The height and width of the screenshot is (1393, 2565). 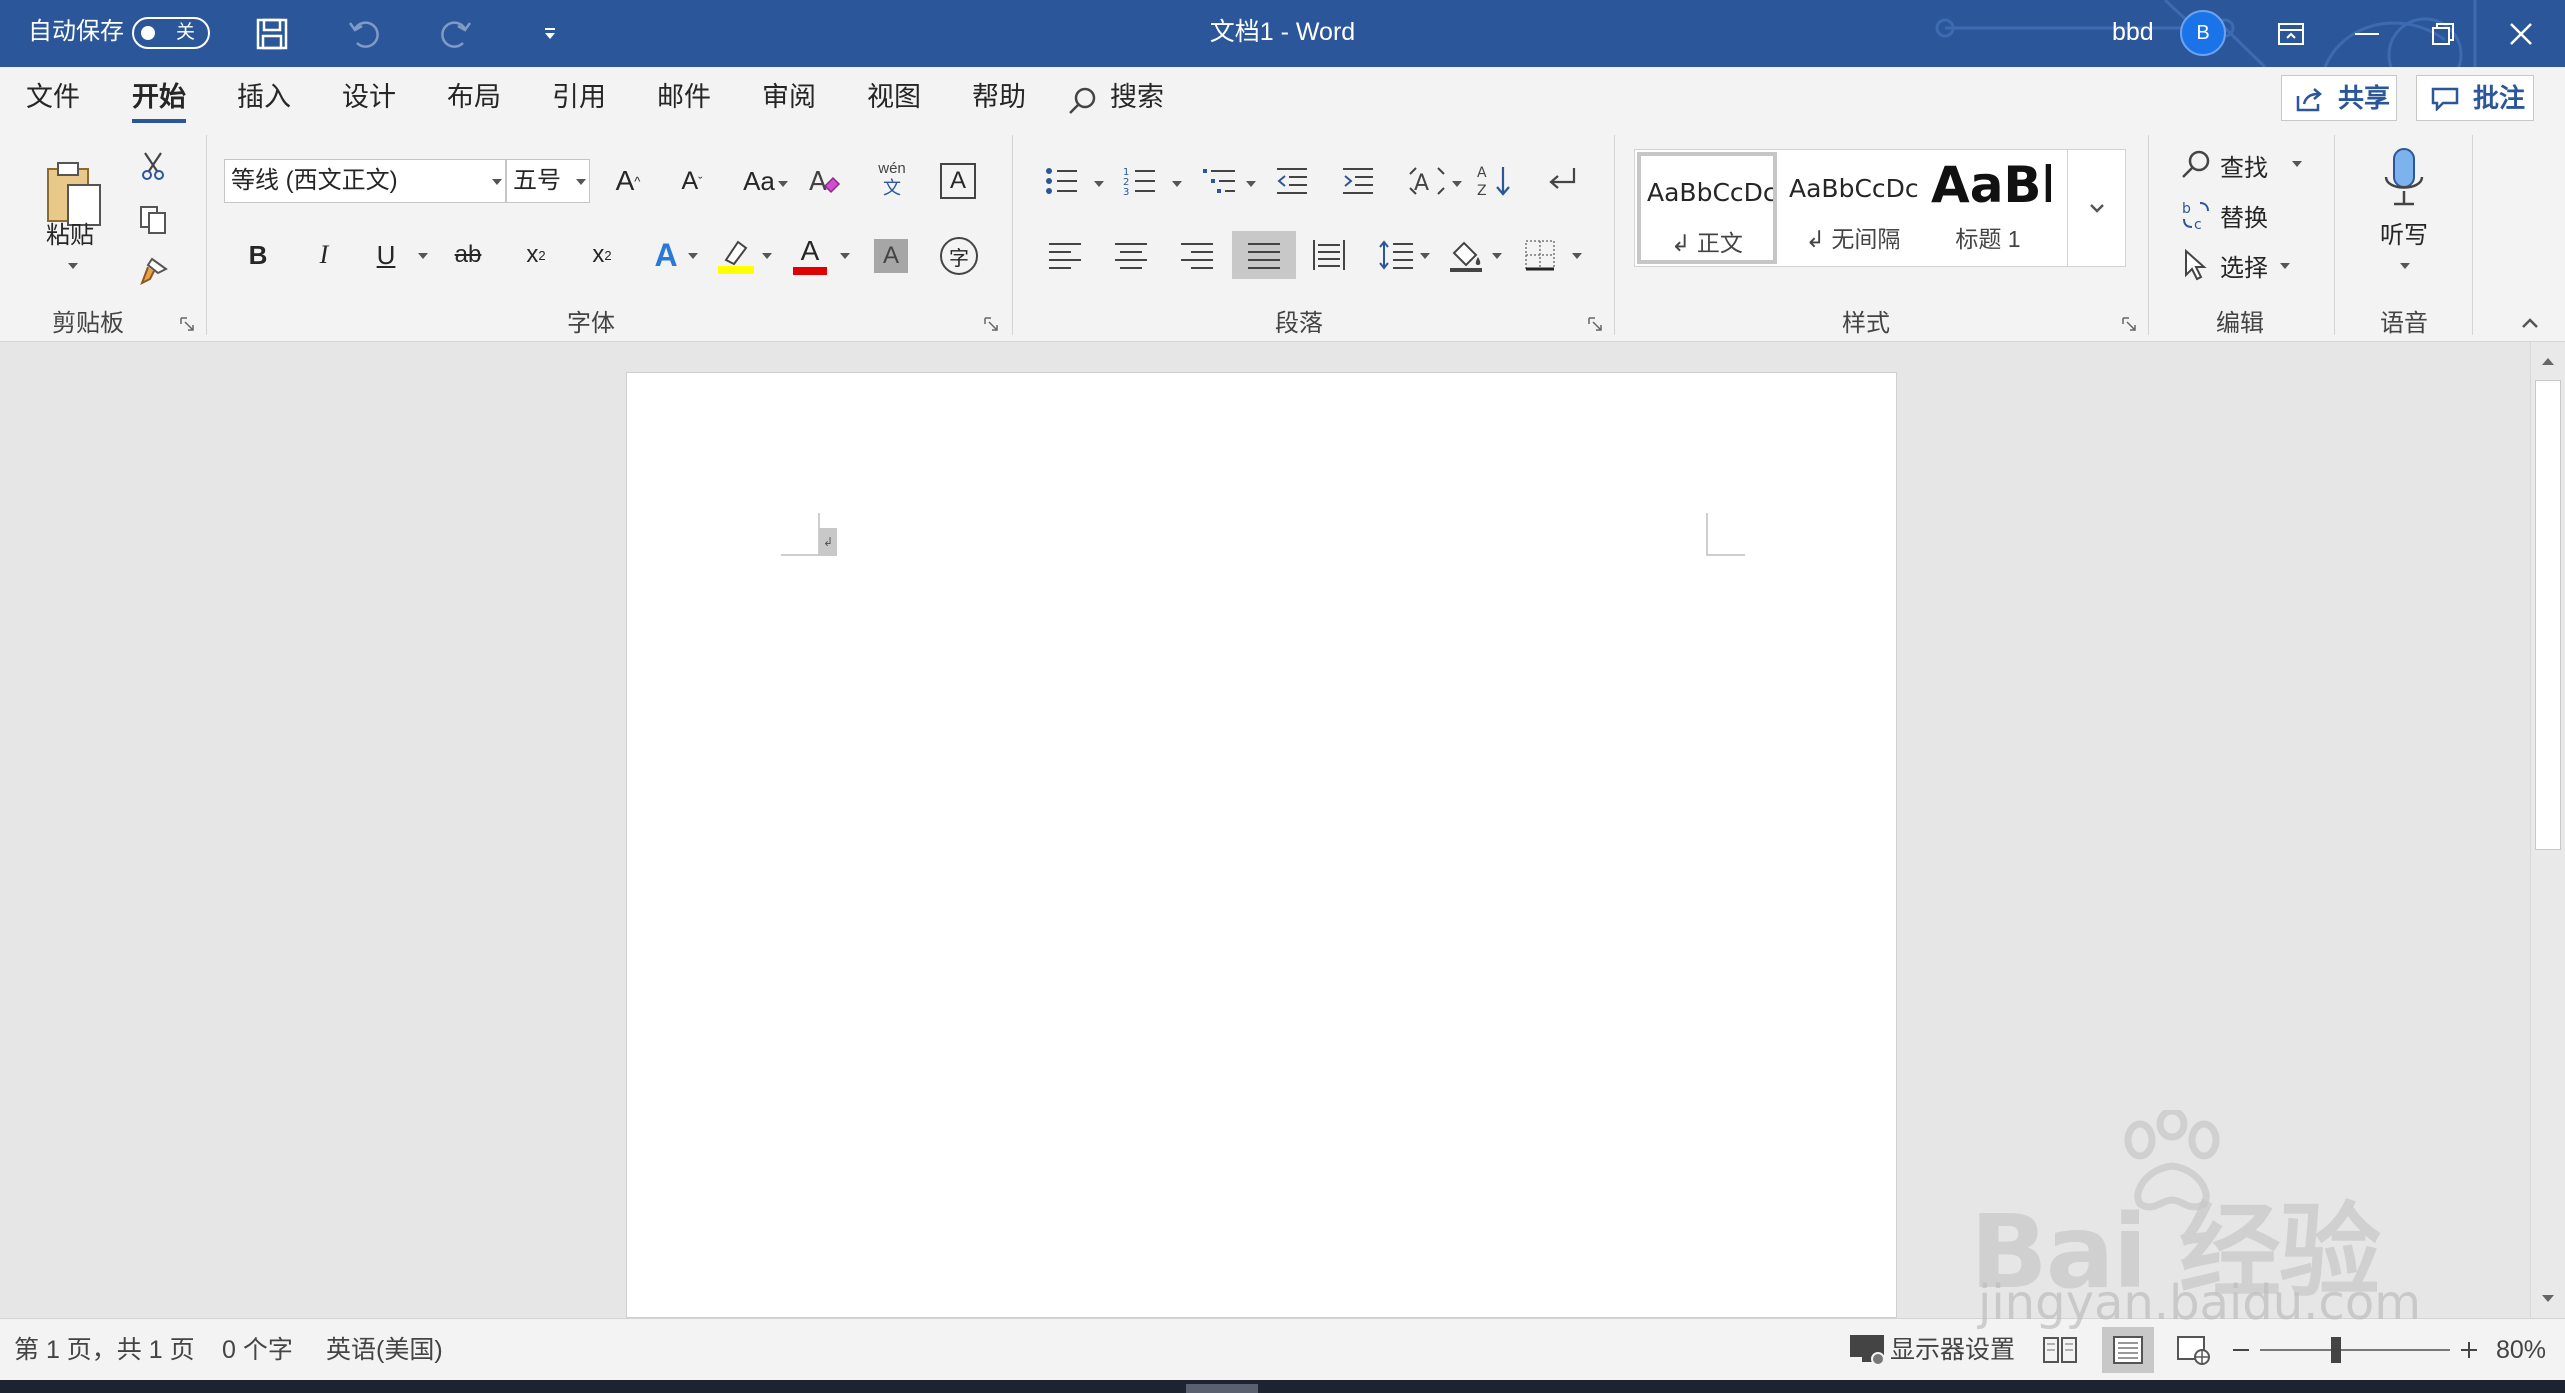 I want to click on read-mode-button, so click(x=2060, y=1350).